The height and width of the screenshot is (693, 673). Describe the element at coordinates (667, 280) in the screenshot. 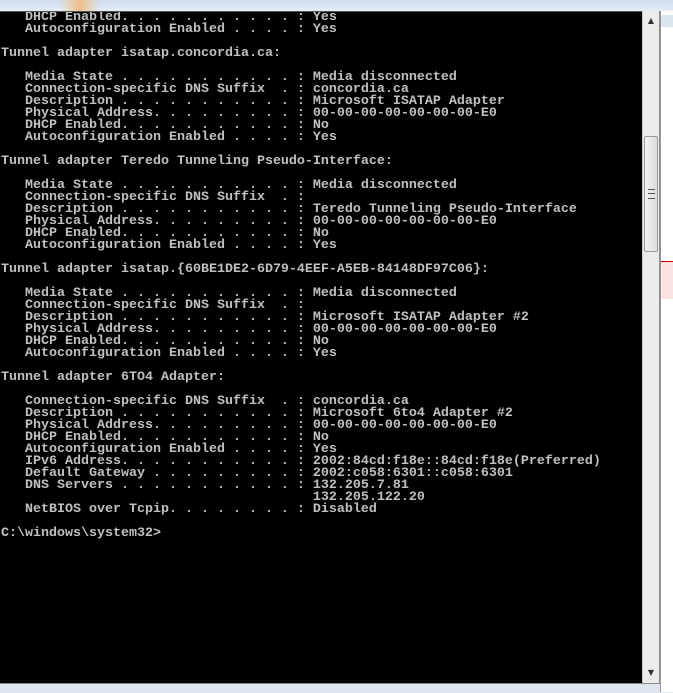

I see `background-window-highlight` at that location.